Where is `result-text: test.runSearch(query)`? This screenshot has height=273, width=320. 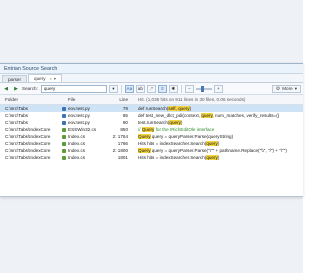 result-text: test.runSearch(query) is located at coordinates (160, 122).